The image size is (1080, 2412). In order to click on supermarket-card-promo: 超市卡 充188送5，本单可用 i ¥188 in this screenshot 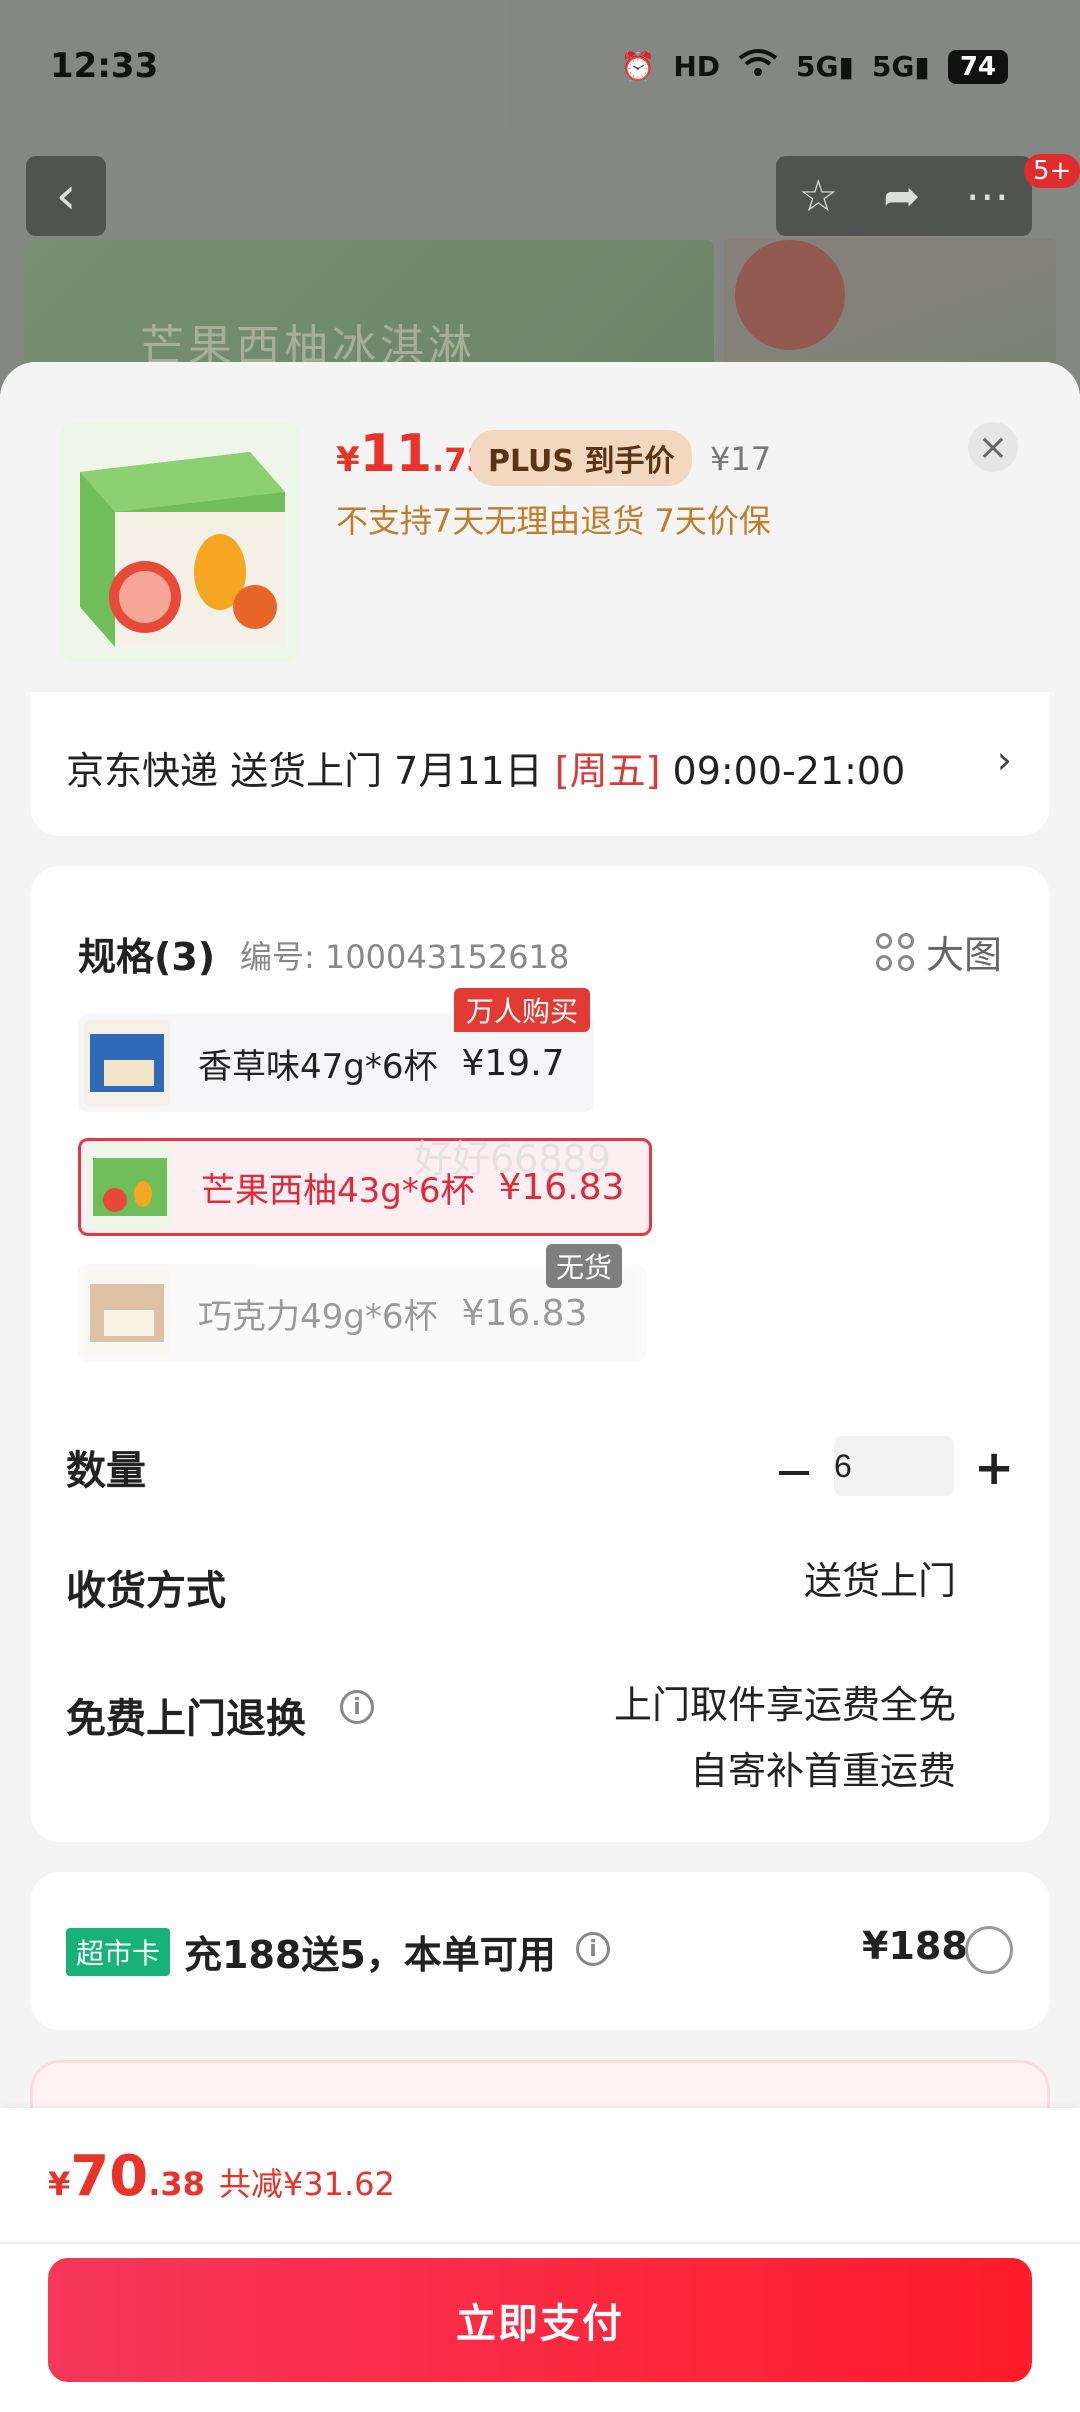, I will do `click(540, 1951)`.